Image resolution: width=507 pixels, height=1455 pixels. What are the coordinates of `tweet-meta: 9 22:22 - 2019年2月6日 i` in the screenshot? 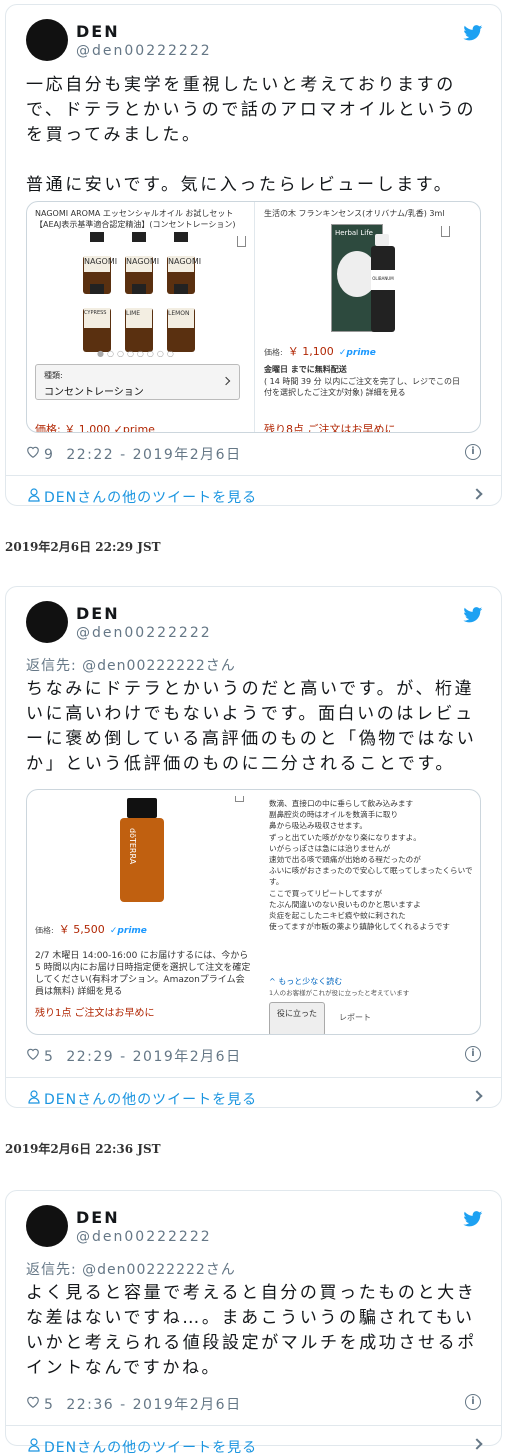 It's located at (253, 454).